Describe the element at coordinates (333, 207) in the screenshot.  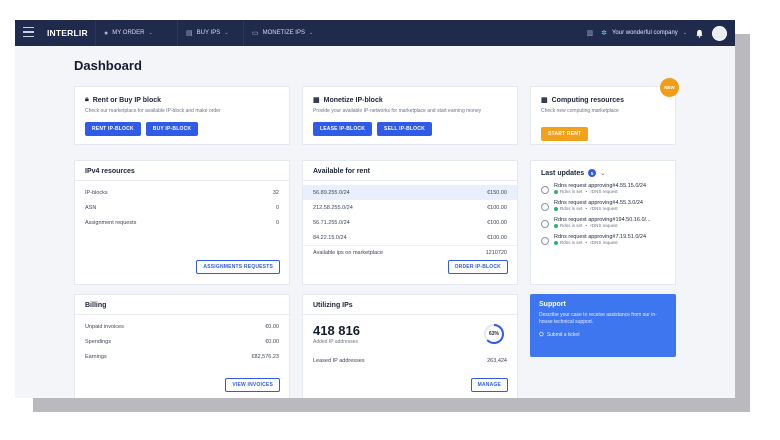
I see `available-ip: 212.58.255.0/24` at that location.